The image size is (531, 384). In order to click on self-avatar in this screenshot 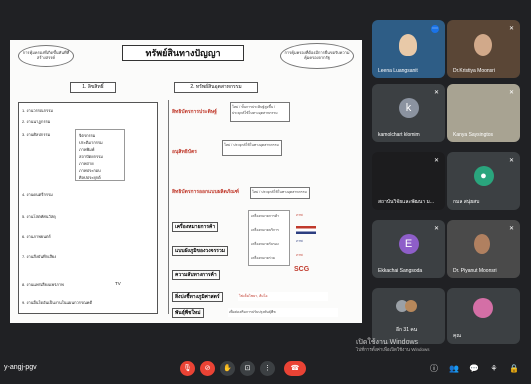, I will do `click(483, 308)`.